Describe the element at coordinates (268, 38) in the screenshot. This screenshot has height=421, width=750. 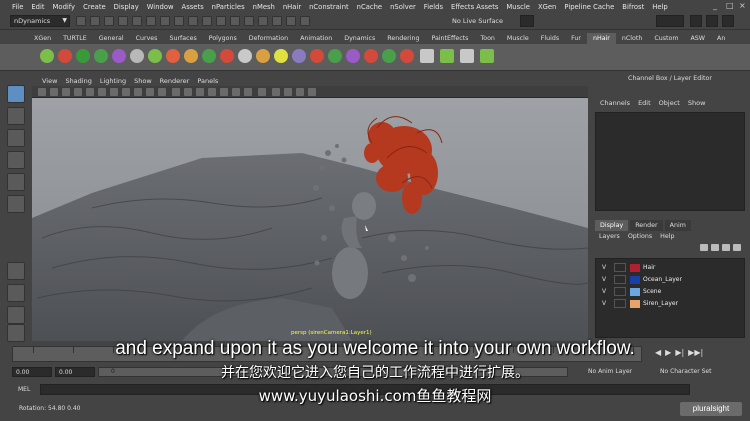
I see `shelf-tab-deformation: Deformation` at that location.